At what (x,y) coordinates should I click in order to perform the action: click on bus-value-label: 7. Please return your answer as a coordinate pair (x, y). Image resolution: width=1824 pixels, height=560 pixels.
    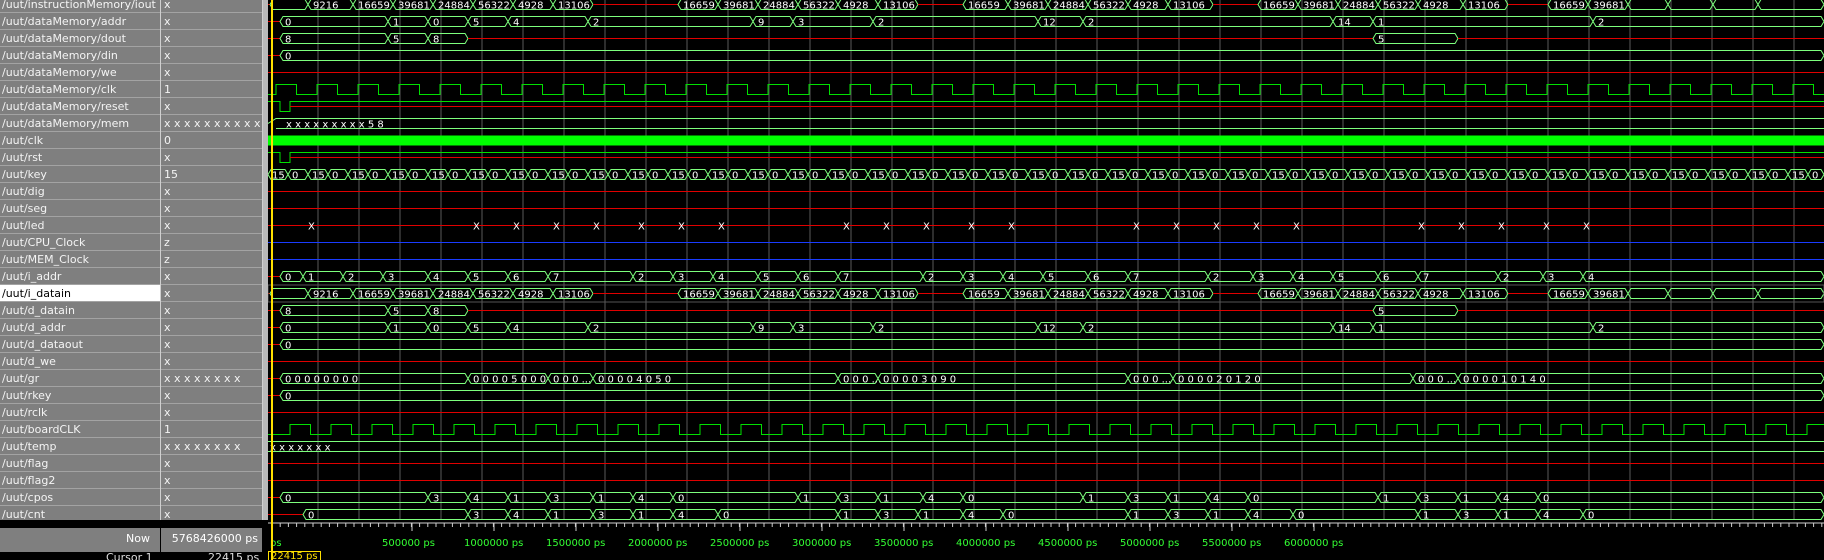
    Looking at the image, I should click on (1426, 278).